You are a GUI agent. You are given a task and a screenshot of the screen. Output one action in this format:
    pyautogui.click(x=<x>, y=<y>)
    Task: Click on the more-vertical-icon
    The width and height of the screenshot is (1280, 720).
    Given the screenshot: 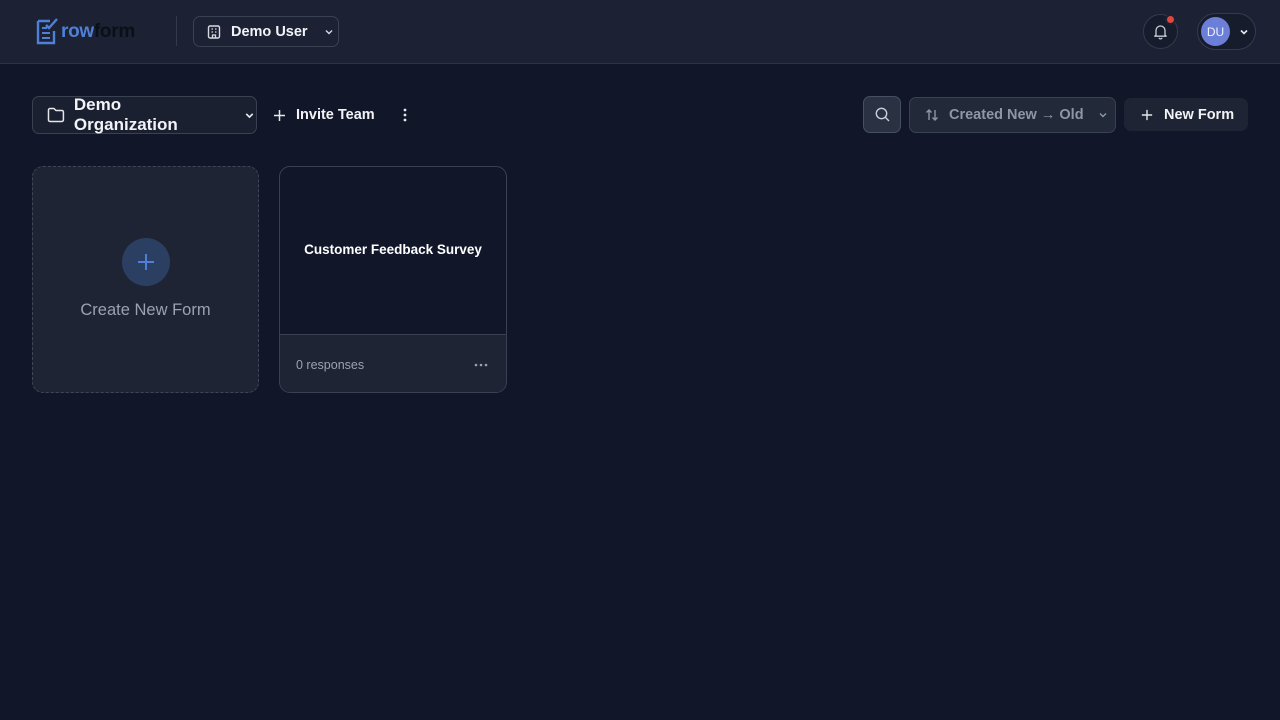 What is the action you would take?
    pyautogui.click(x=405, y=115)
    